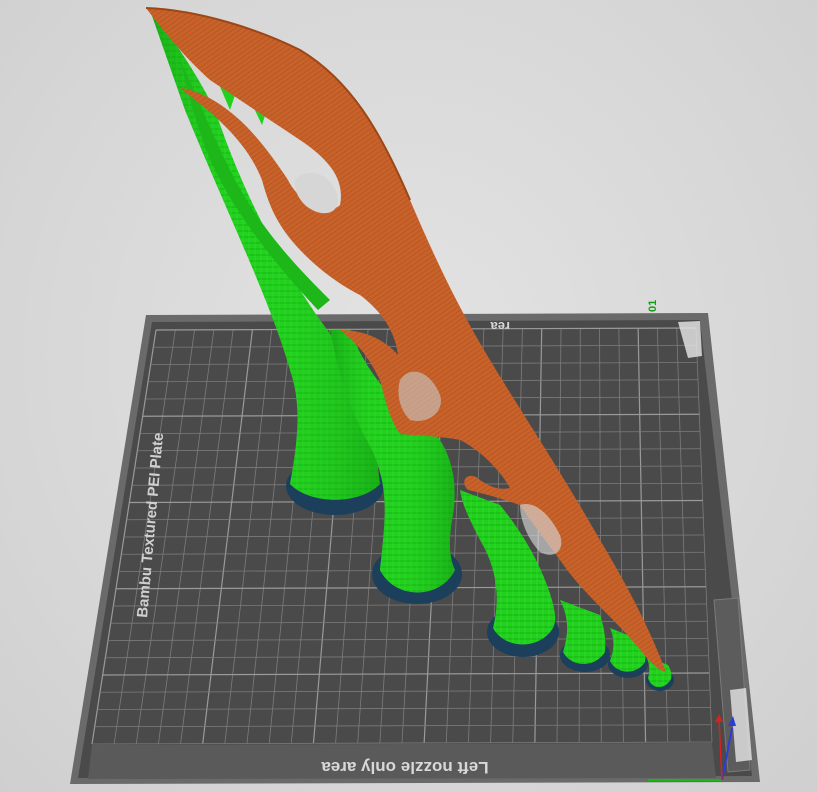 The height and width of the screenshot is (792, 817). Describe the element at coordinates (500, 326) in the screenshot. I see `right-nozzle-label: rea` at that location.